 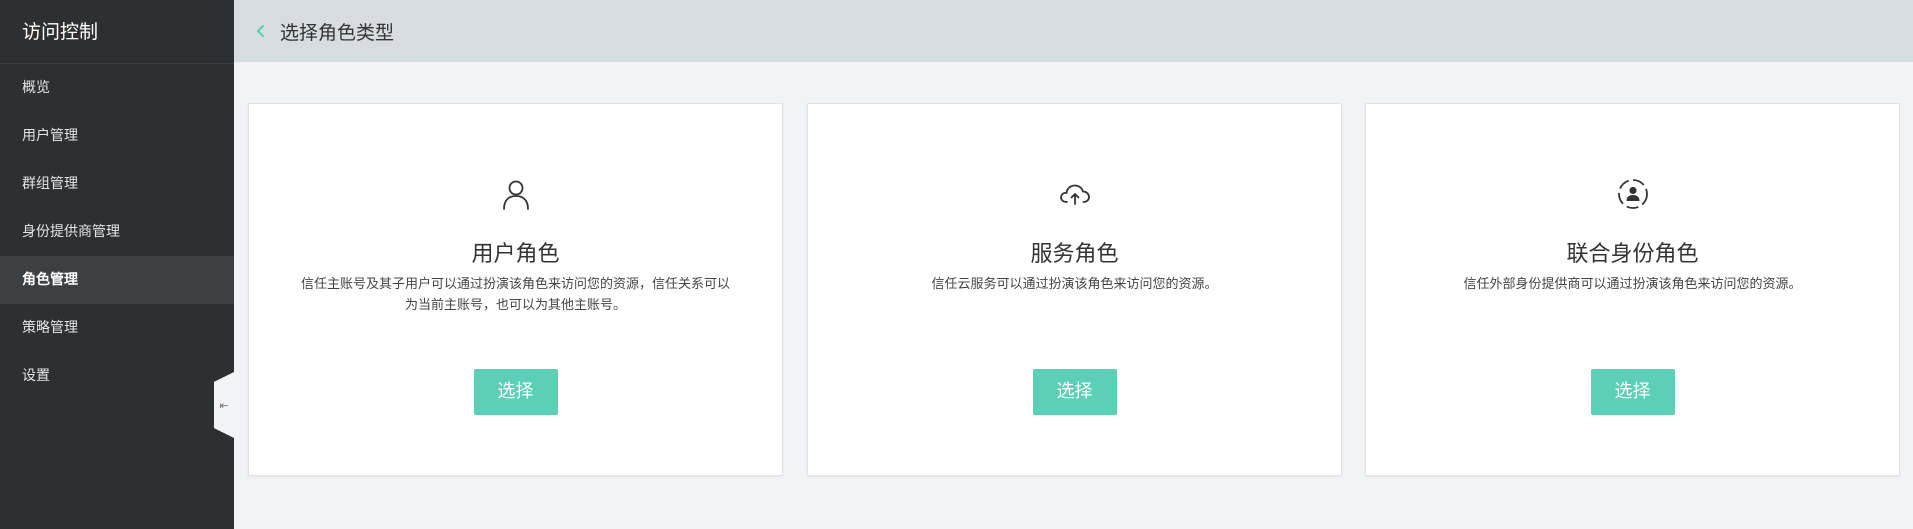 I want to click on sidebar-item-identity-providers: 身份提供商管理, so click(x=117, y=232).